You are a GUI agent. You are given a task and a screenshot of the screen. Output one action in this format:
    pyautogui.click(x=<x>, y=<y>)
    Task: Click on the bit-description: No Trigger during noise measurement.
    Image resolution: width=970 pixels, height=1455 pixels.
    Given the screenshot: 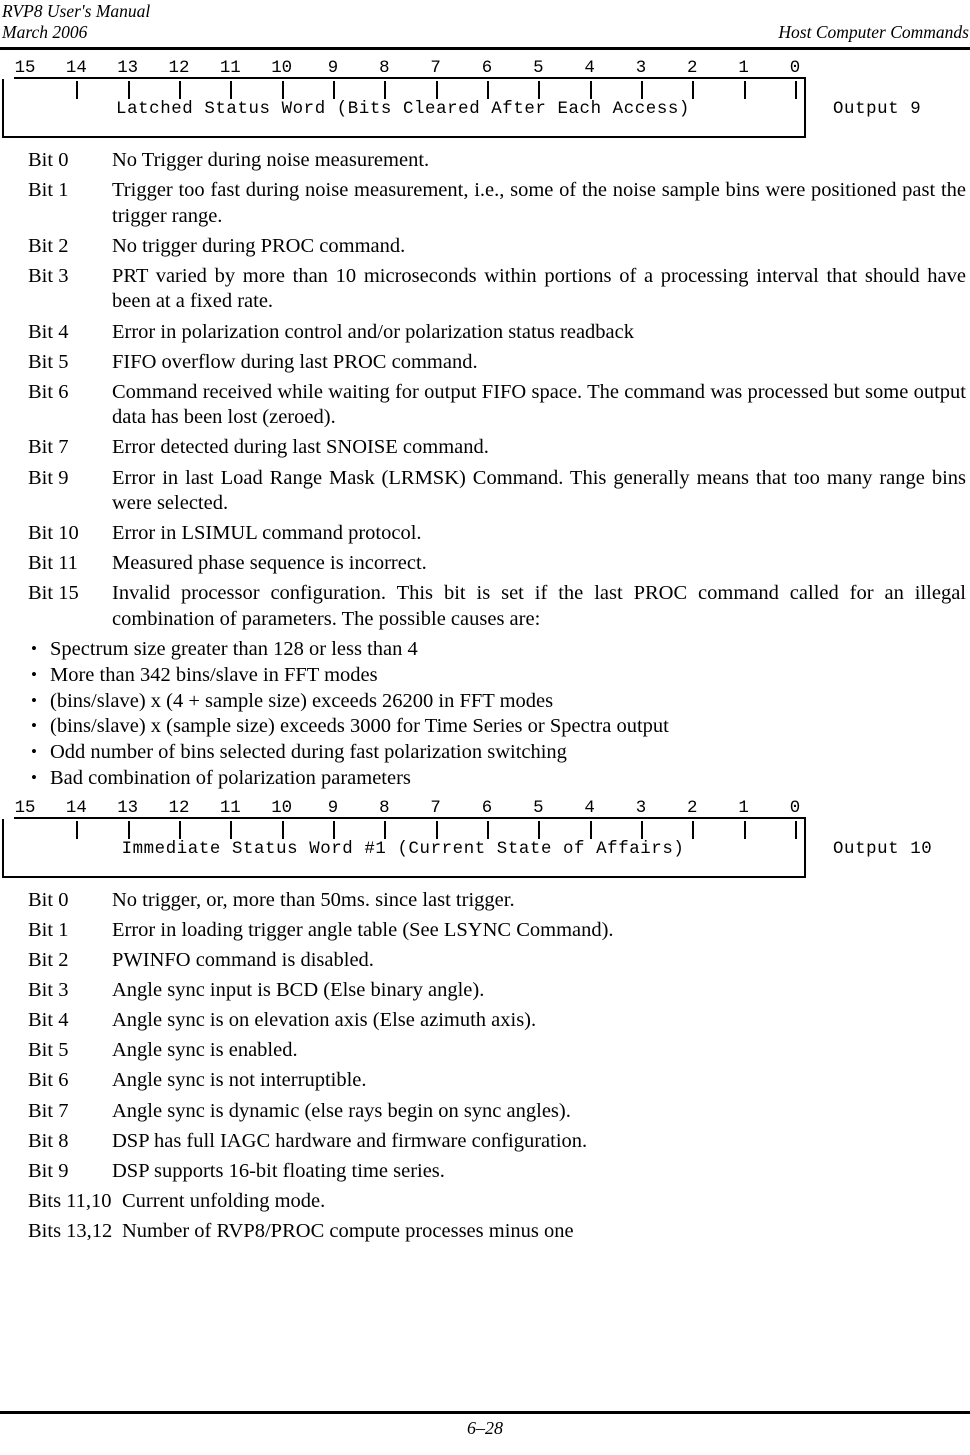 What is the action you would take?
    pyautogui.click(x=271, y=160)
    